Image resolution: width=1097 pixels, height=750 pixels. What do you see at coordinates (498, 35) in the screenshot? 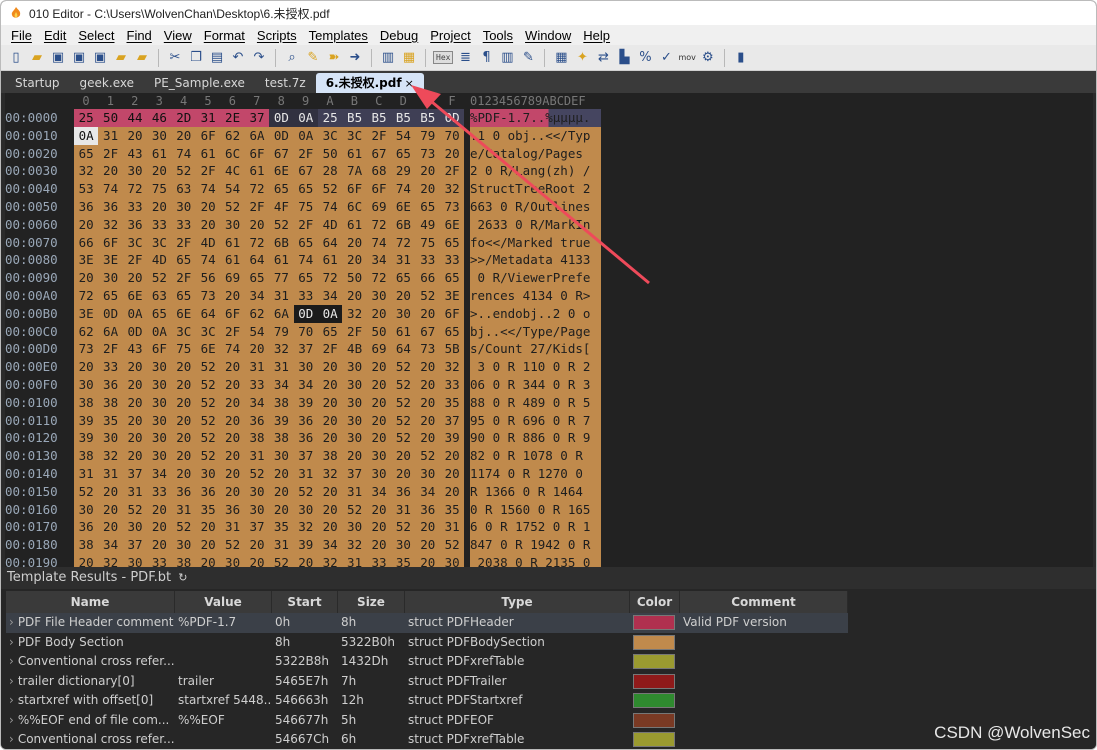
I see `menu-tools: Tools` at bounding box center [498, 35].